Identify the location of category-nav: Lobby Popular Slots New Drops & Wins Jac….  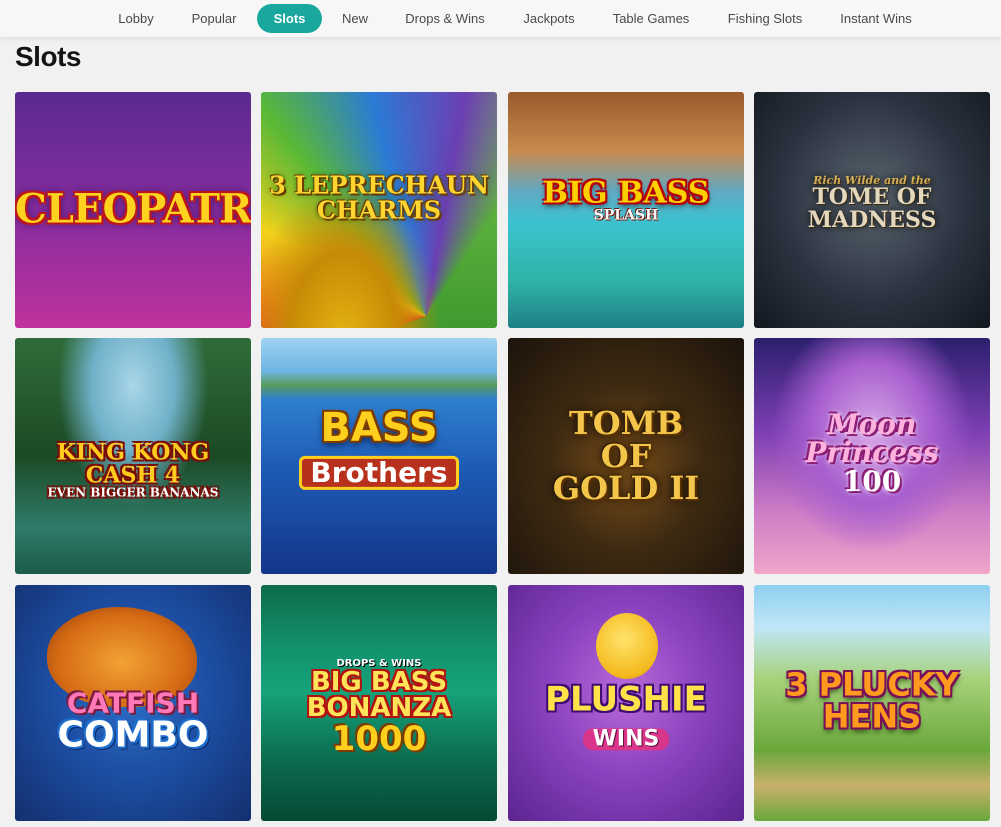
(500, 18).